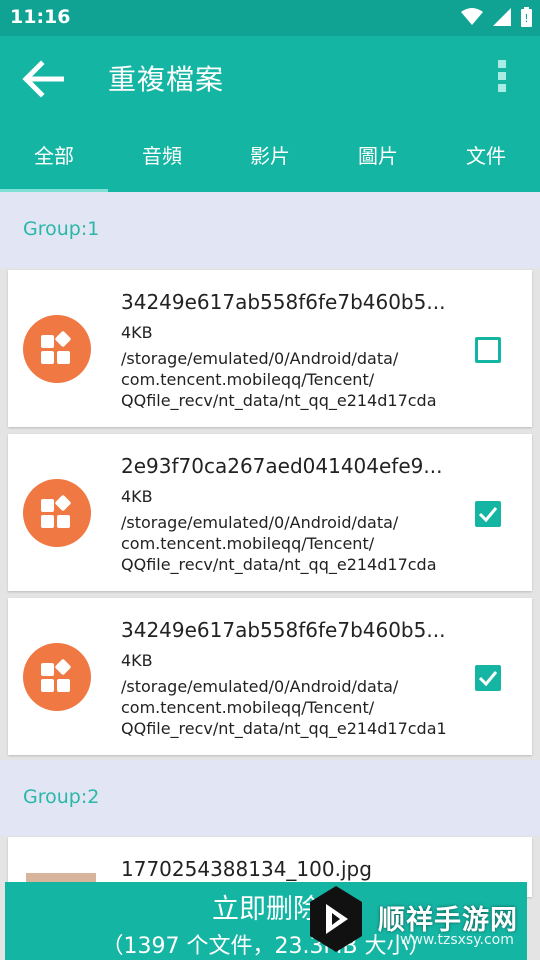 The height and width of the screenshot is (960, 540). I want to click on tab-label: 文件, so click(486, 156).